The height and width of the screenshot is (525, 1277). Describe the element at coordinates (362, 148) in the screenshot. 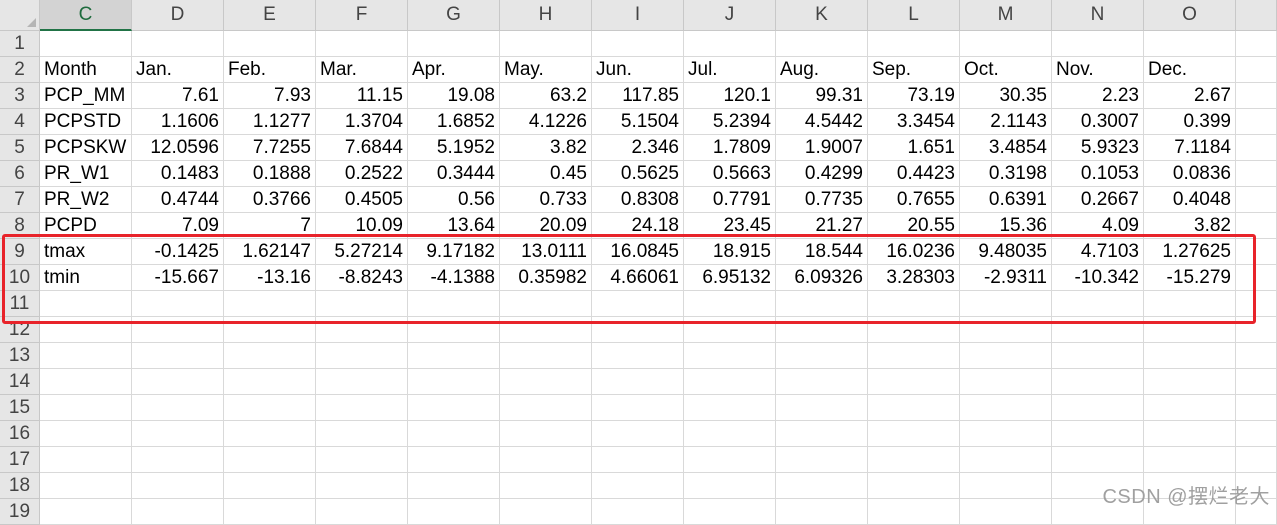

I see `cell-f5: 7.6844` at that location.